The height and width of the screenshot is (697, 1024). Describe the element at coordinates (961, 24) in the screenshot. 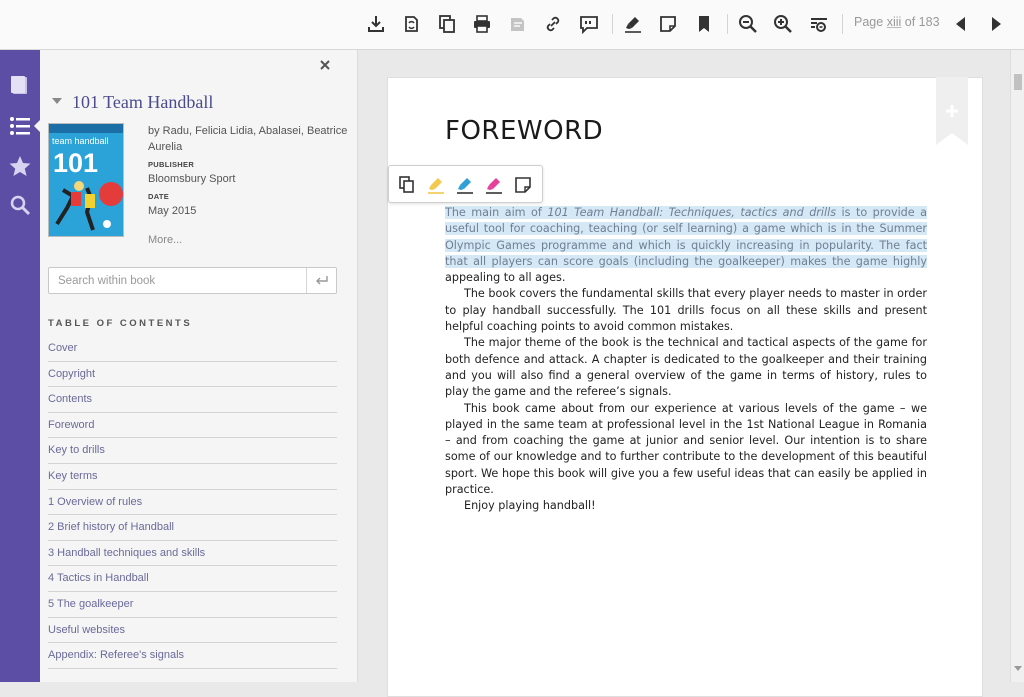

I see `prev-page-icon` at that location.